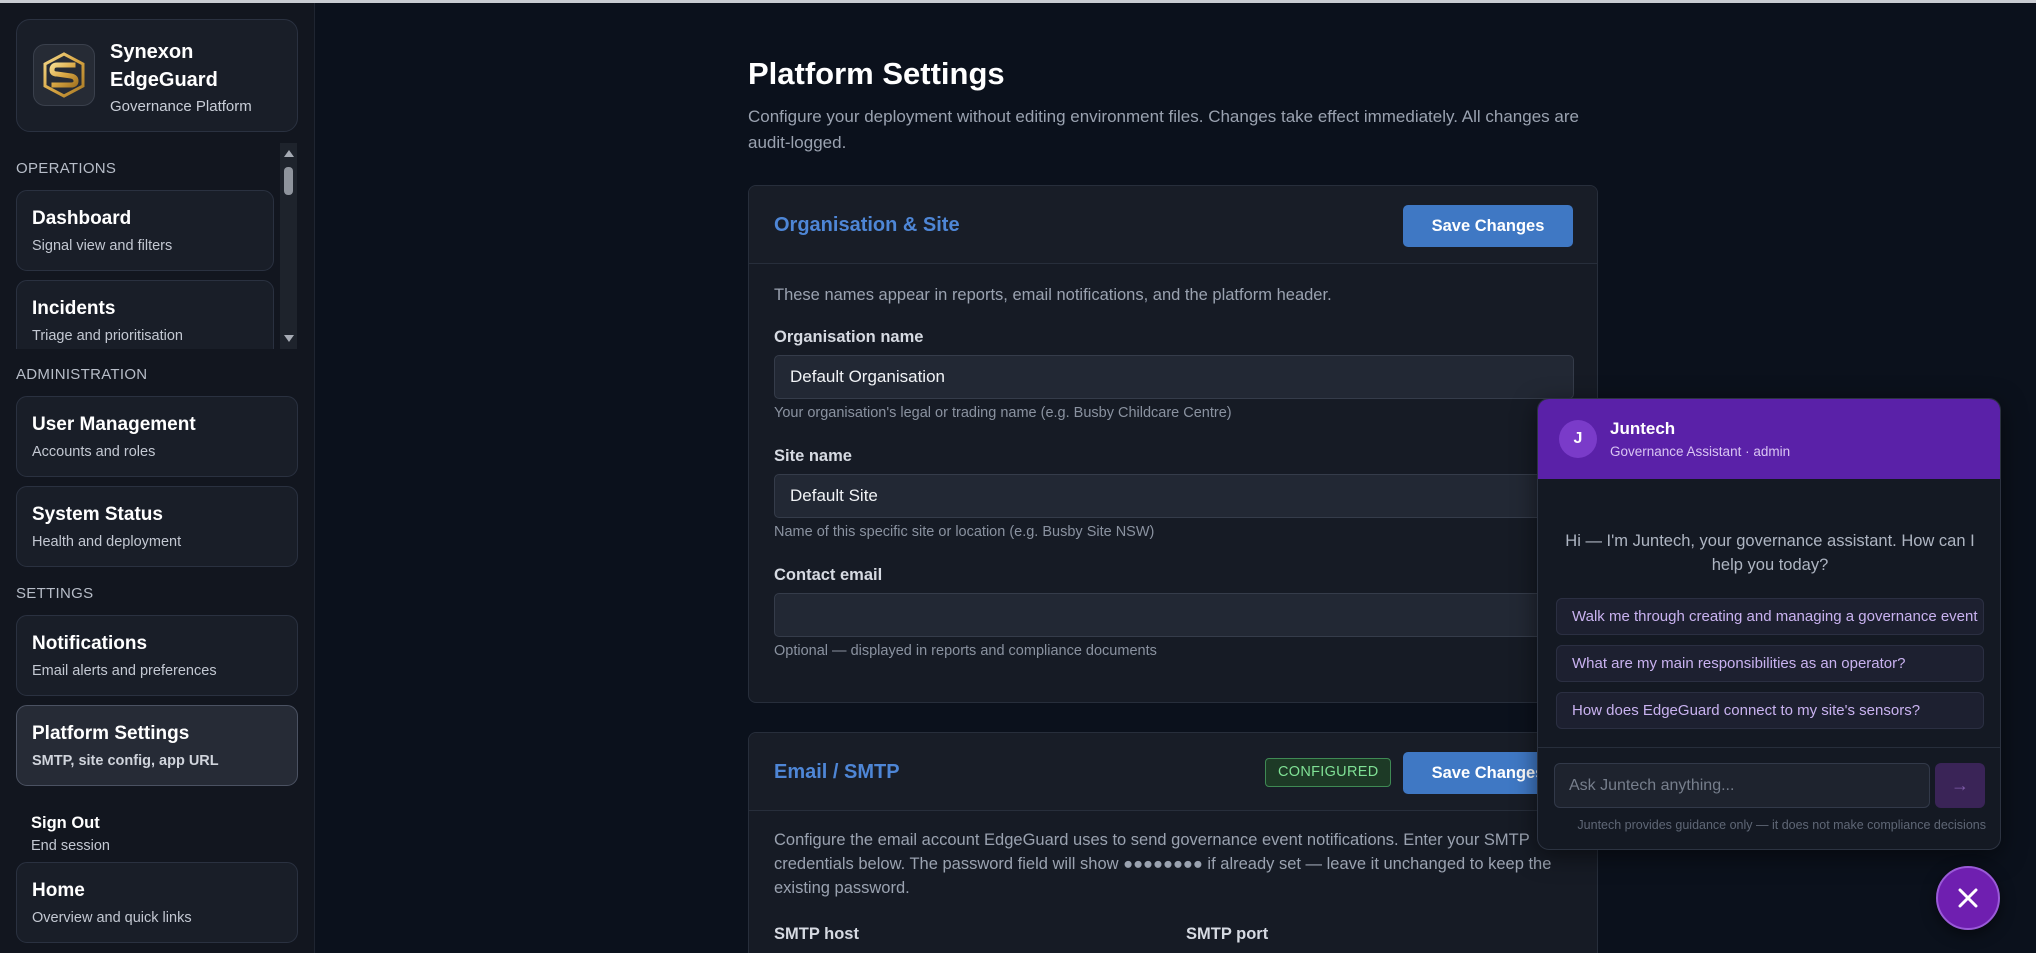 This screenshot has width=2036, height=953. What do you see at coordinates (65, 823) in the screenshot?
I see `sidebar-item-title: Sign Out` at bounding box center [65, 823].